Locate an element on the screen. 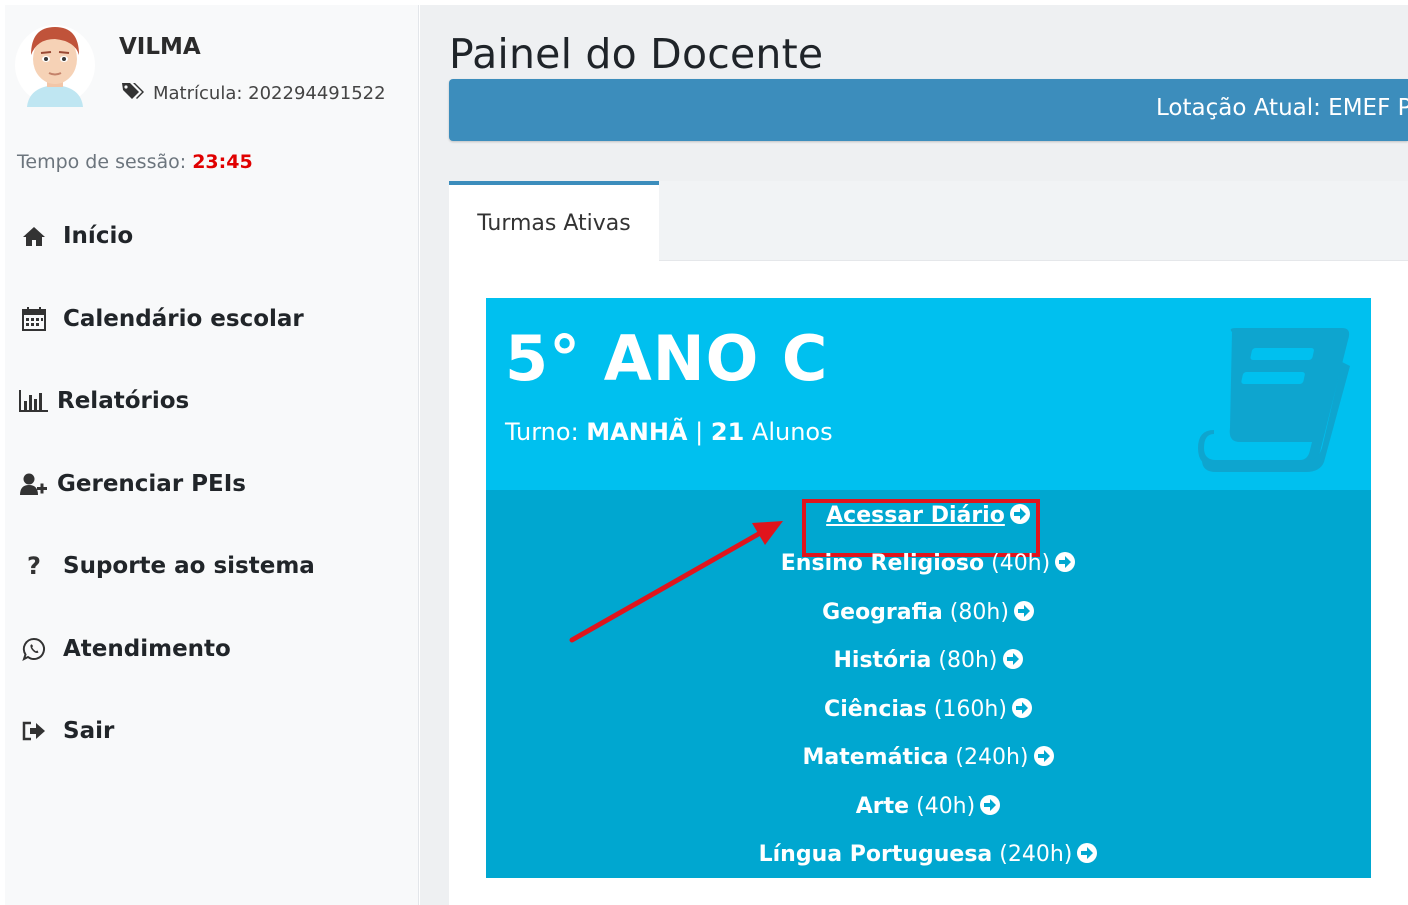 This screenshot has height=905, width=1408. subject-link-lingua-portuguesa: Língua Portuguesa (240h) is located at coordinates (928, 854).